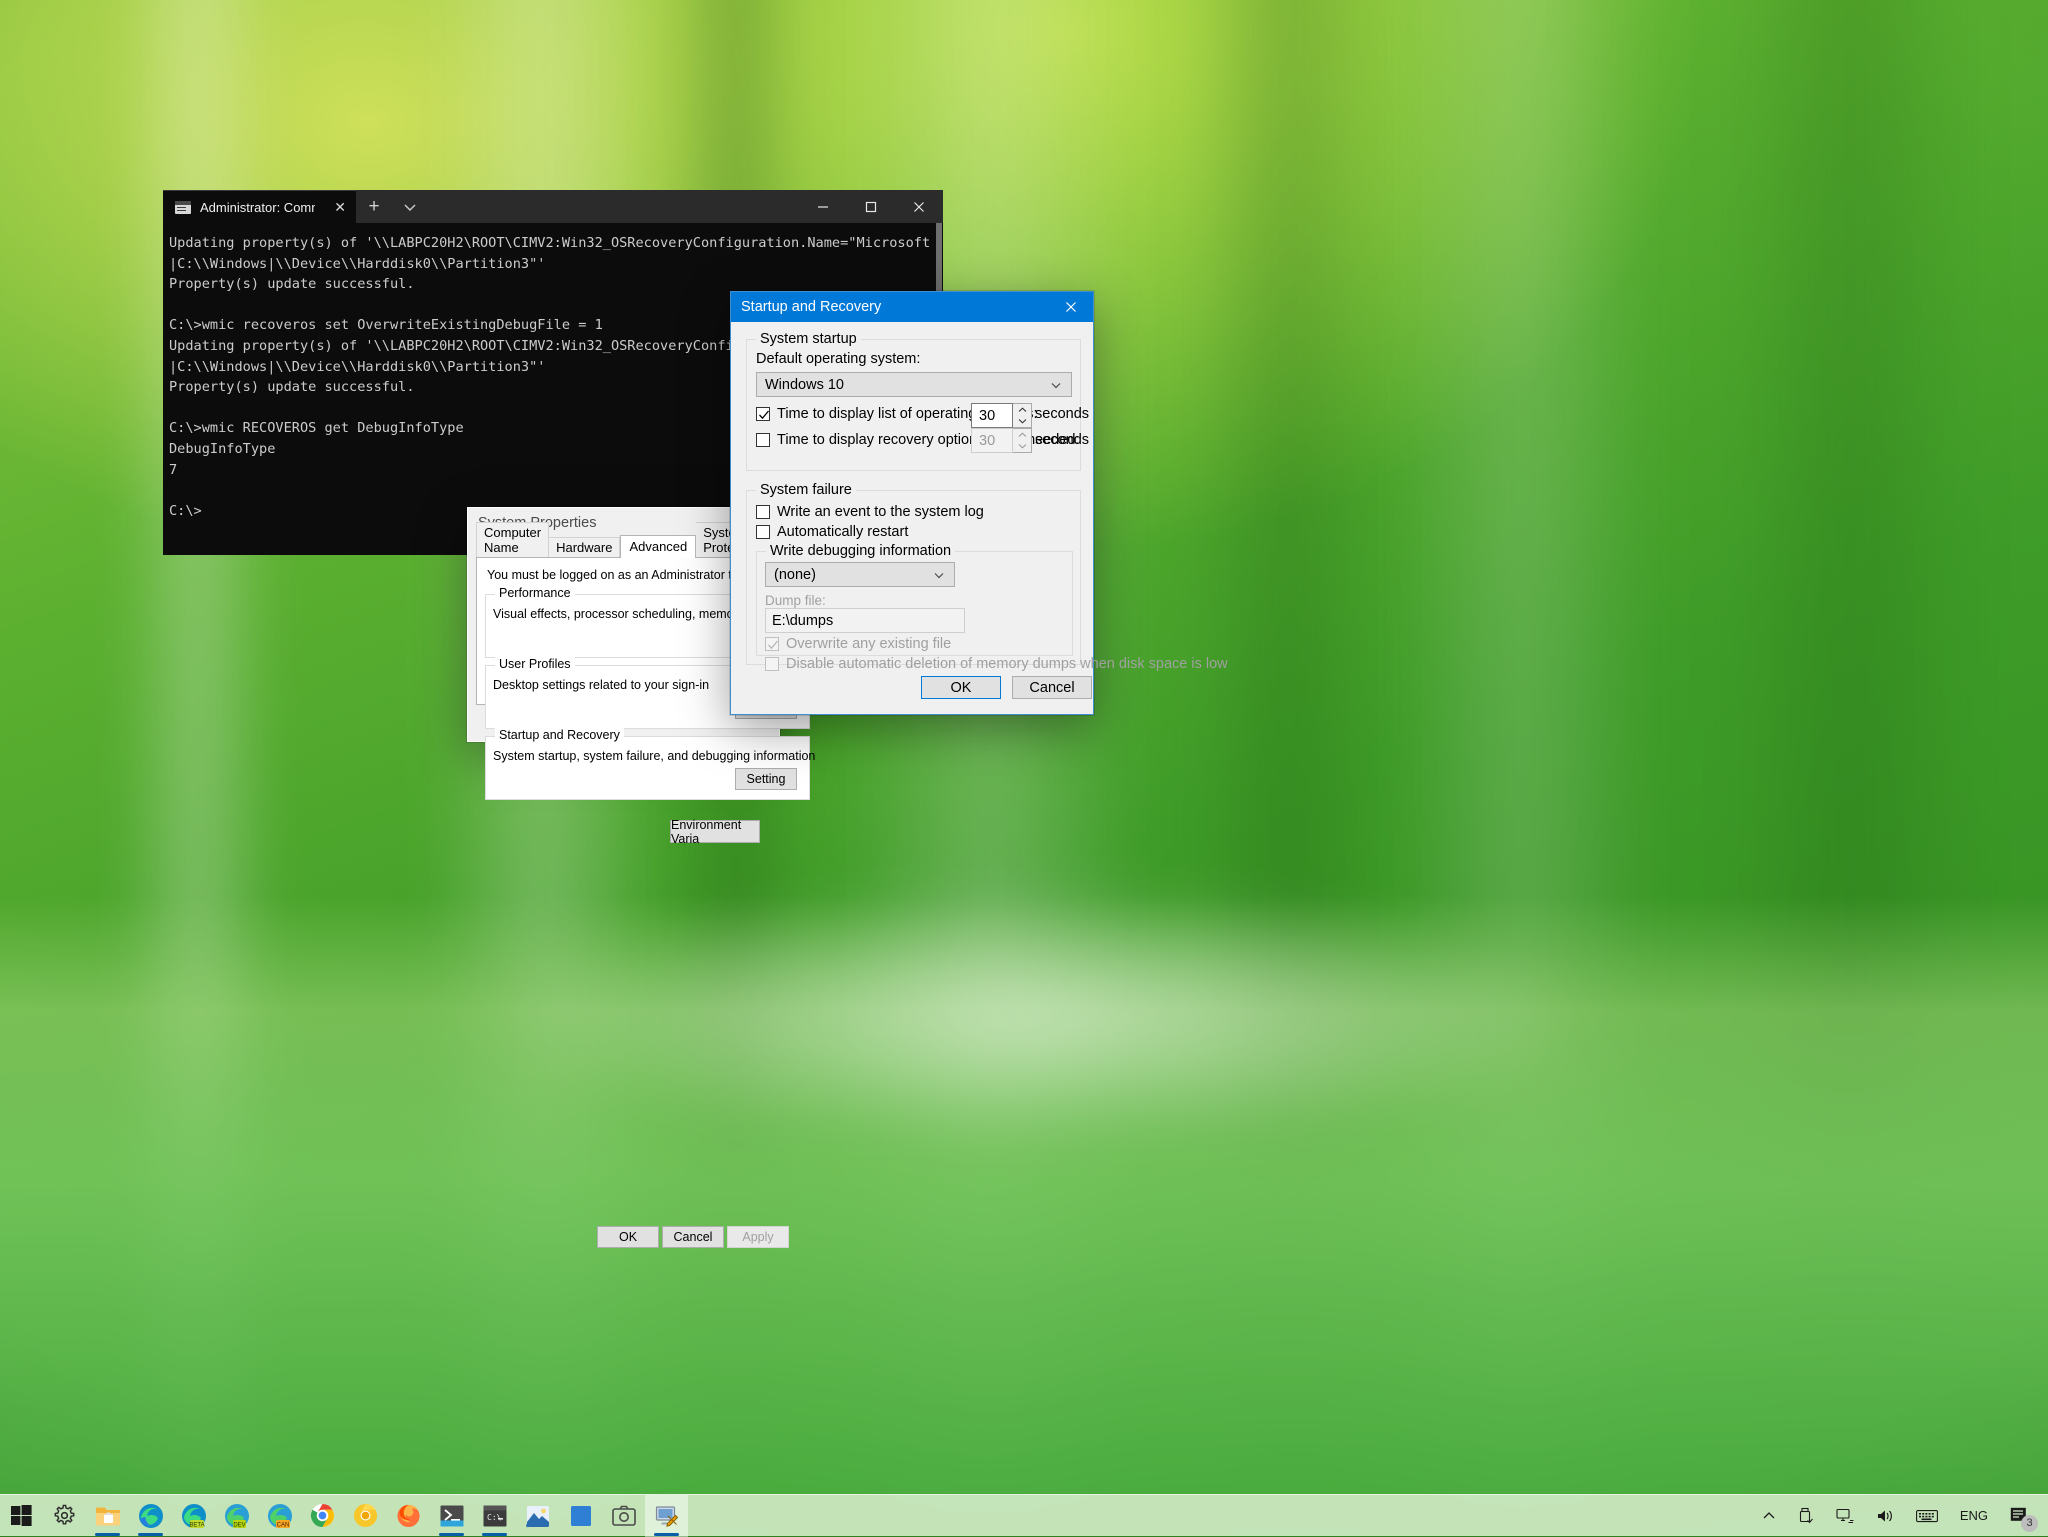 Image resolution: width=2048 pixels, height=1537 pixels. I want to click on tab-computer-name: Computer Name, so click(513, 540).